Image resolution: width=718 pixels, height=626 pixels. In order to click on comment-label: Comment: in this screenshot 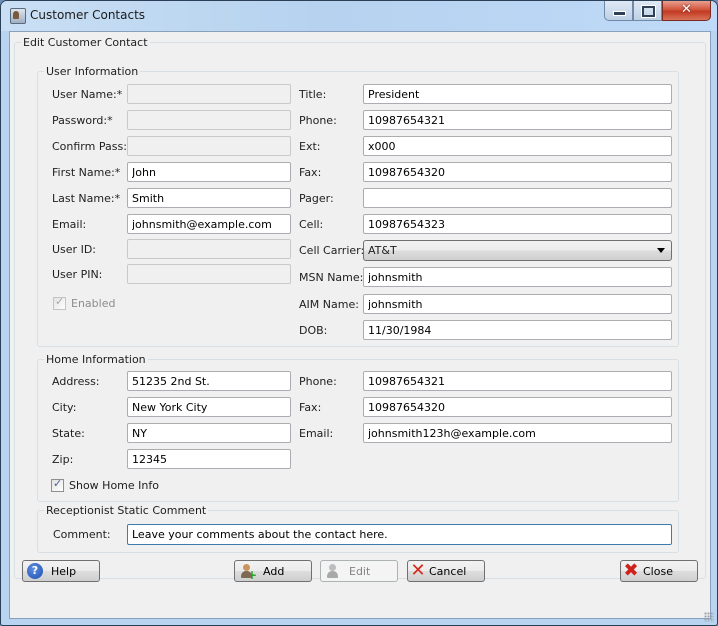, I will do `click(82, 534)`.